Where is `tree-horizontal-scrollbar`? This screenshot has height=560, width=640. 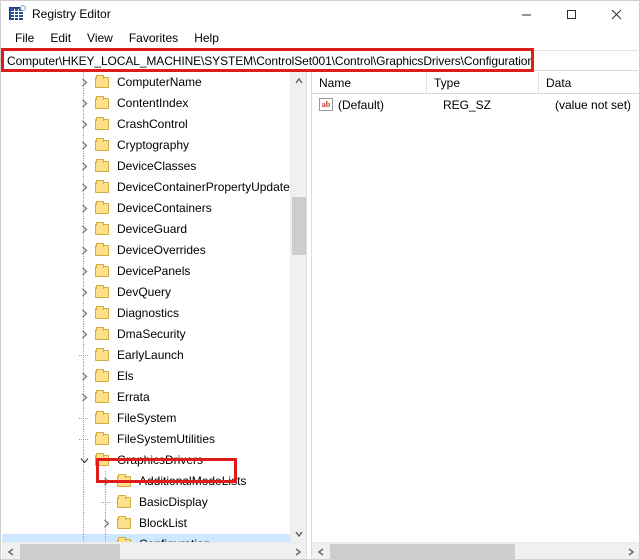 tree-horizontal-scrollbar is located at coordinates (154, 550).